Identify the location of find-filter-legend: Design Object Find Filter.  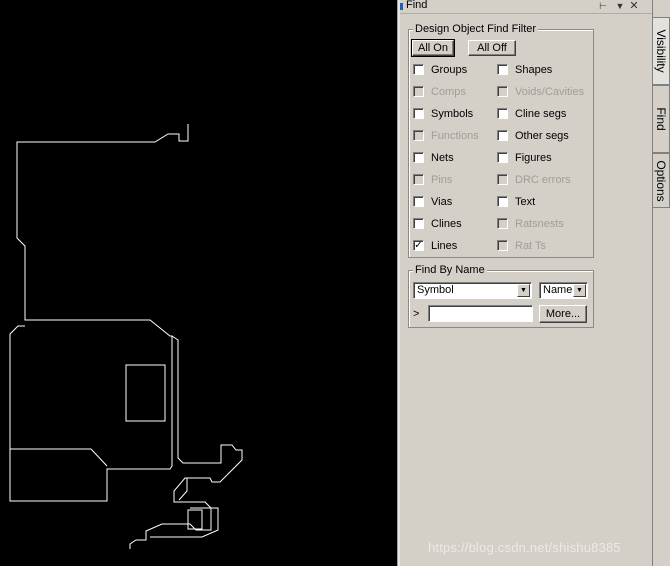
(476, 29).